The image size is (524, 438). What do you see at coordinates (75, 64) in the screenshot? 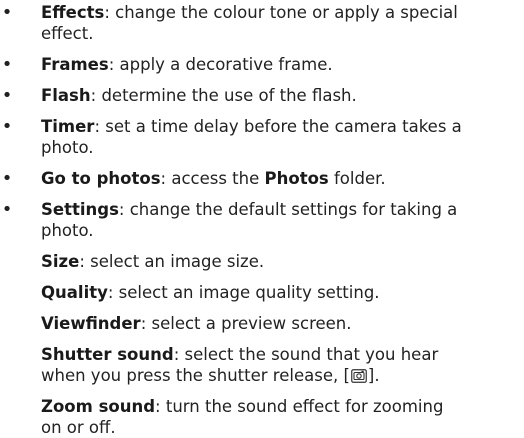
I see `term-frames: Frames` at bounding box center [75, 64].